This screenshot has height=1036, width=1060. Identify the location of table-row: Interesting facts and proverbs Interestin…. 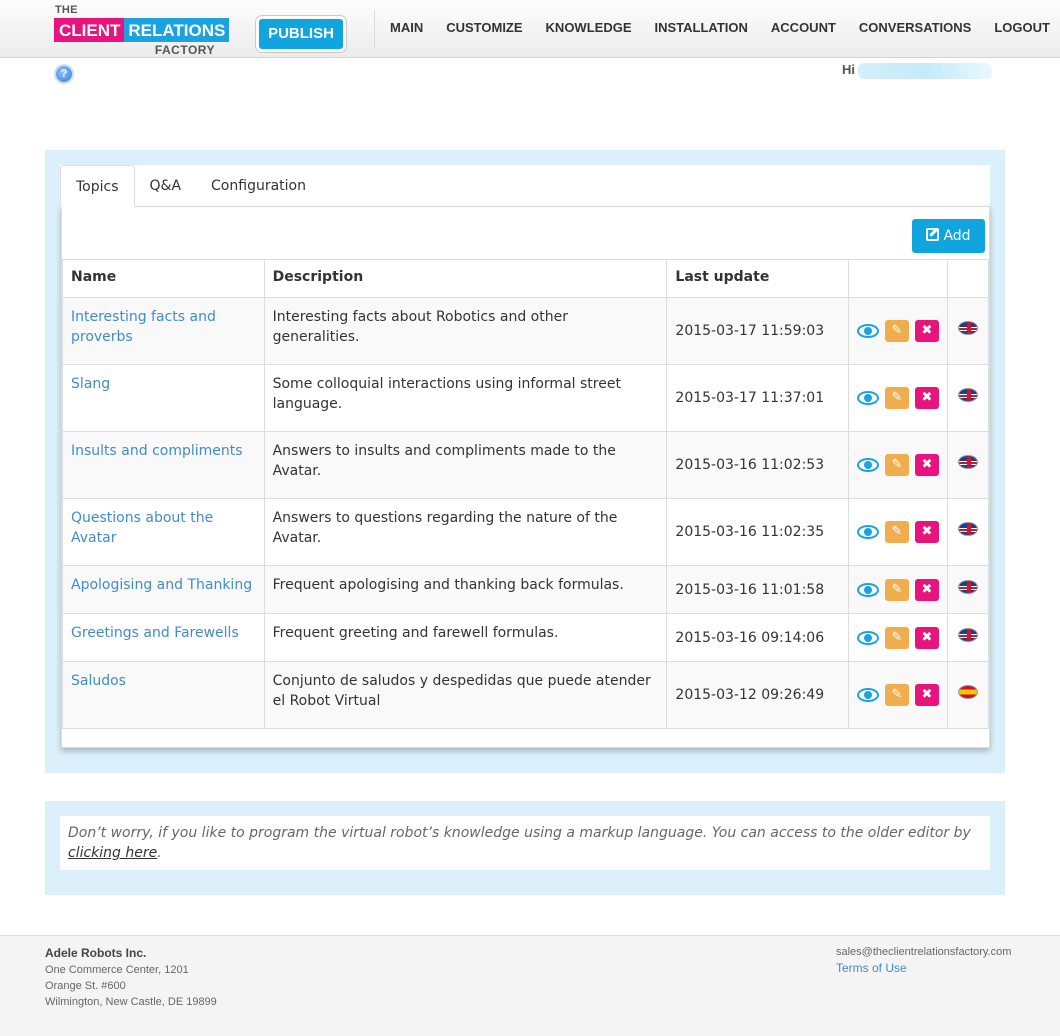
(526, 331).